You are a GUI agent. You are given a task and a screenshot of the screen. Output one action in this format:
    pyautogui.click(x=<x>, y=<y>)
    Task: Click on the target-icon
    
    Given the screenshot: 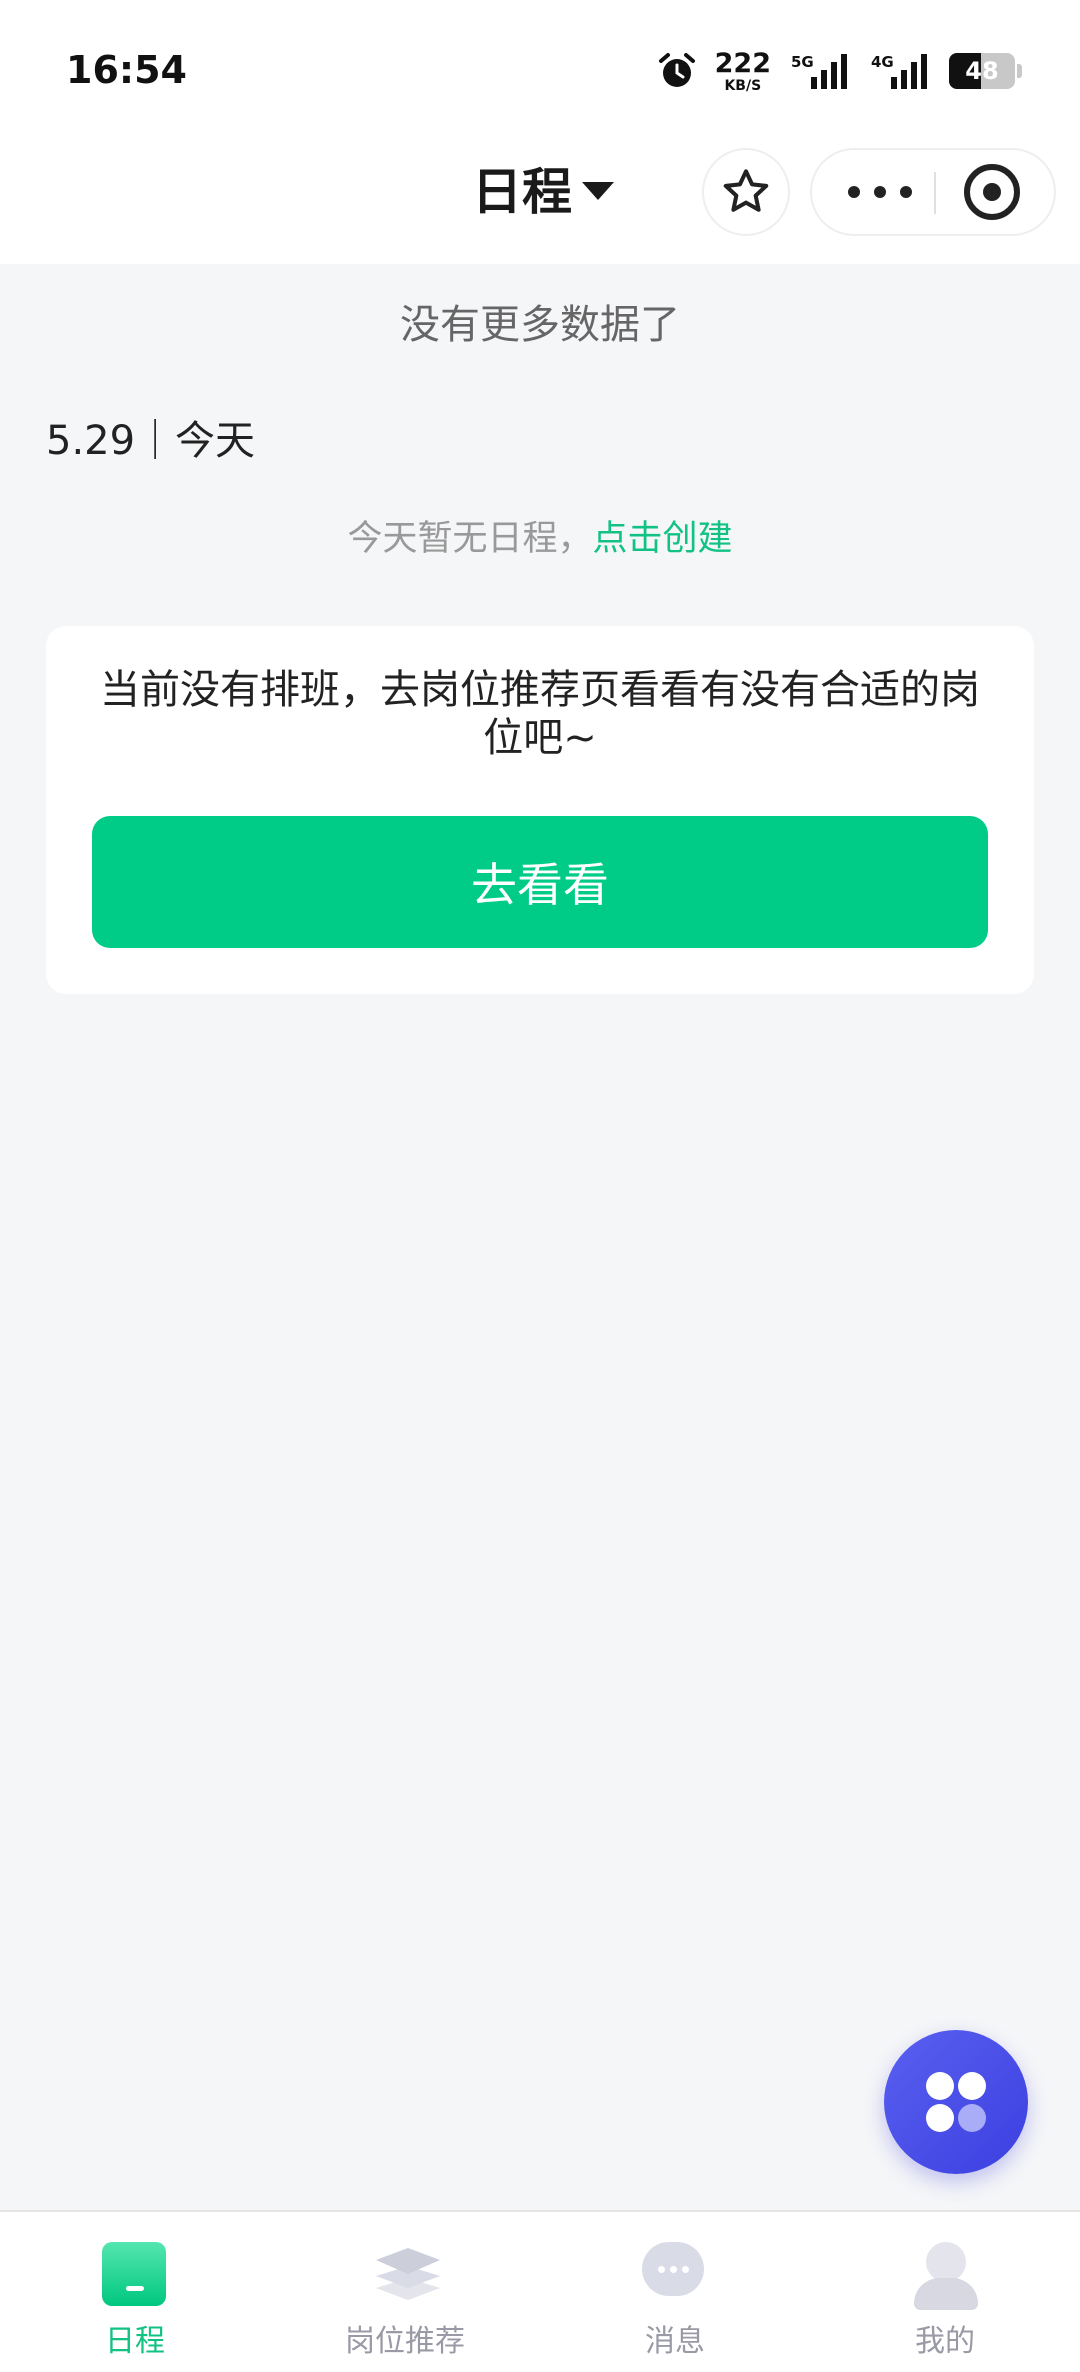 What is the action you would take?
    pyautogui.click(x=992, y=192)
    